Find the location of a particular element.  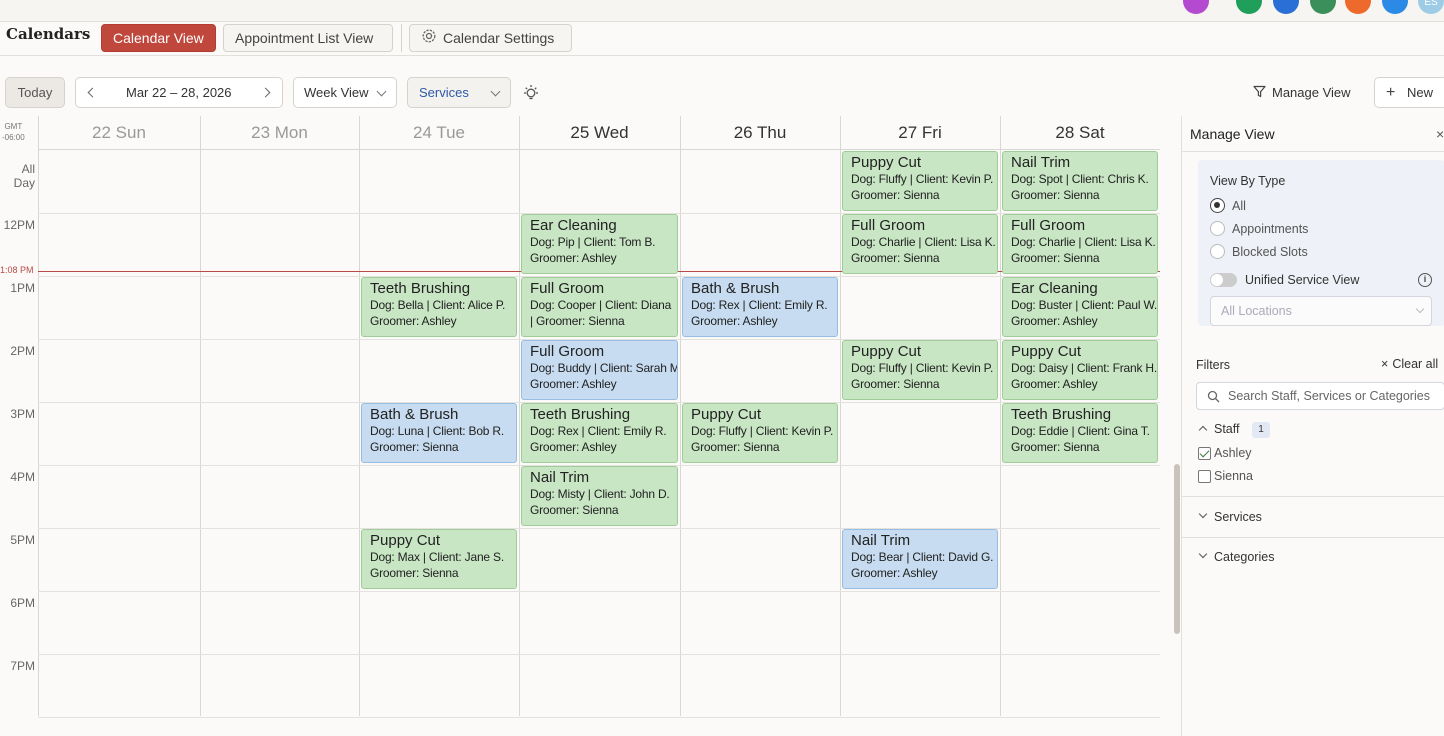

time-label: 6PM is located at coordinates (22, 603).